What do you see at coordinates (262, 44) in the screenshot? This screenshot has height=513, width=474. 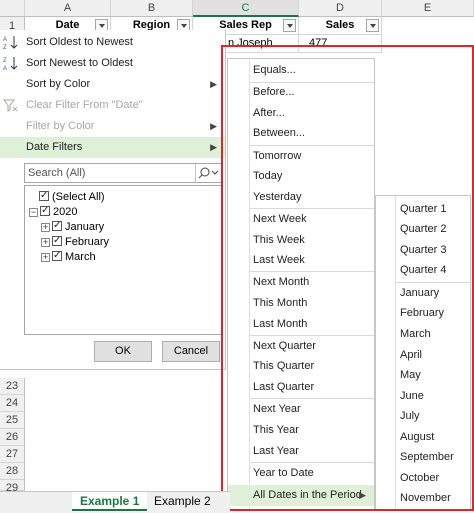 I see `cell-sales-rep-row2: n Joseph` at bounding box center [262, 44].